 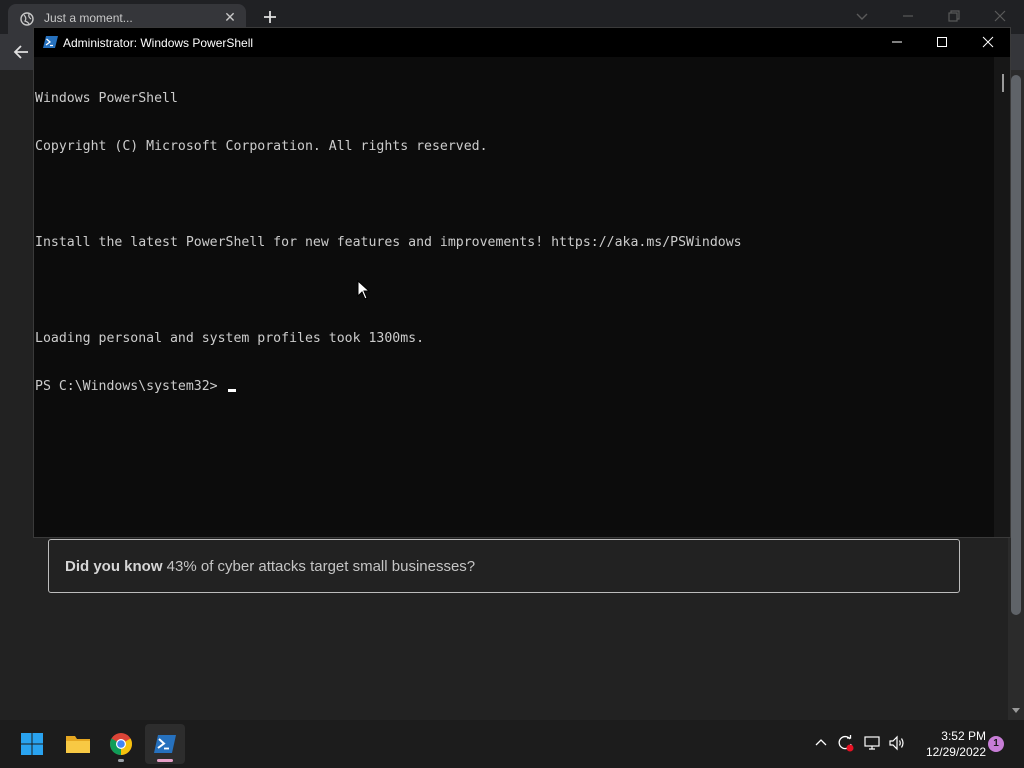 I want to click on tab-search-icon, so click(x=862, y=16).